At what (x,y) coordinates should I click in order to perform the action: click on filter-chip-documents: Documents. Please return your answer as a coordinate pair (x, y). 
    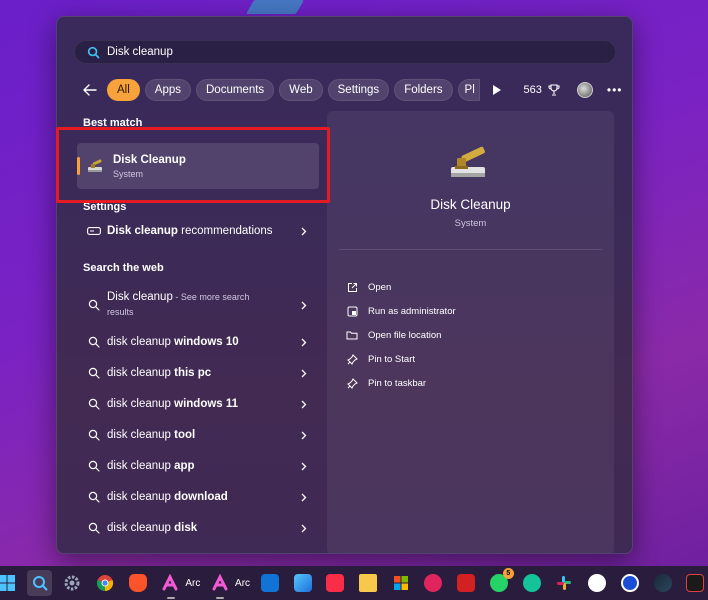
    Looking at the image, I should click on (235, 90).